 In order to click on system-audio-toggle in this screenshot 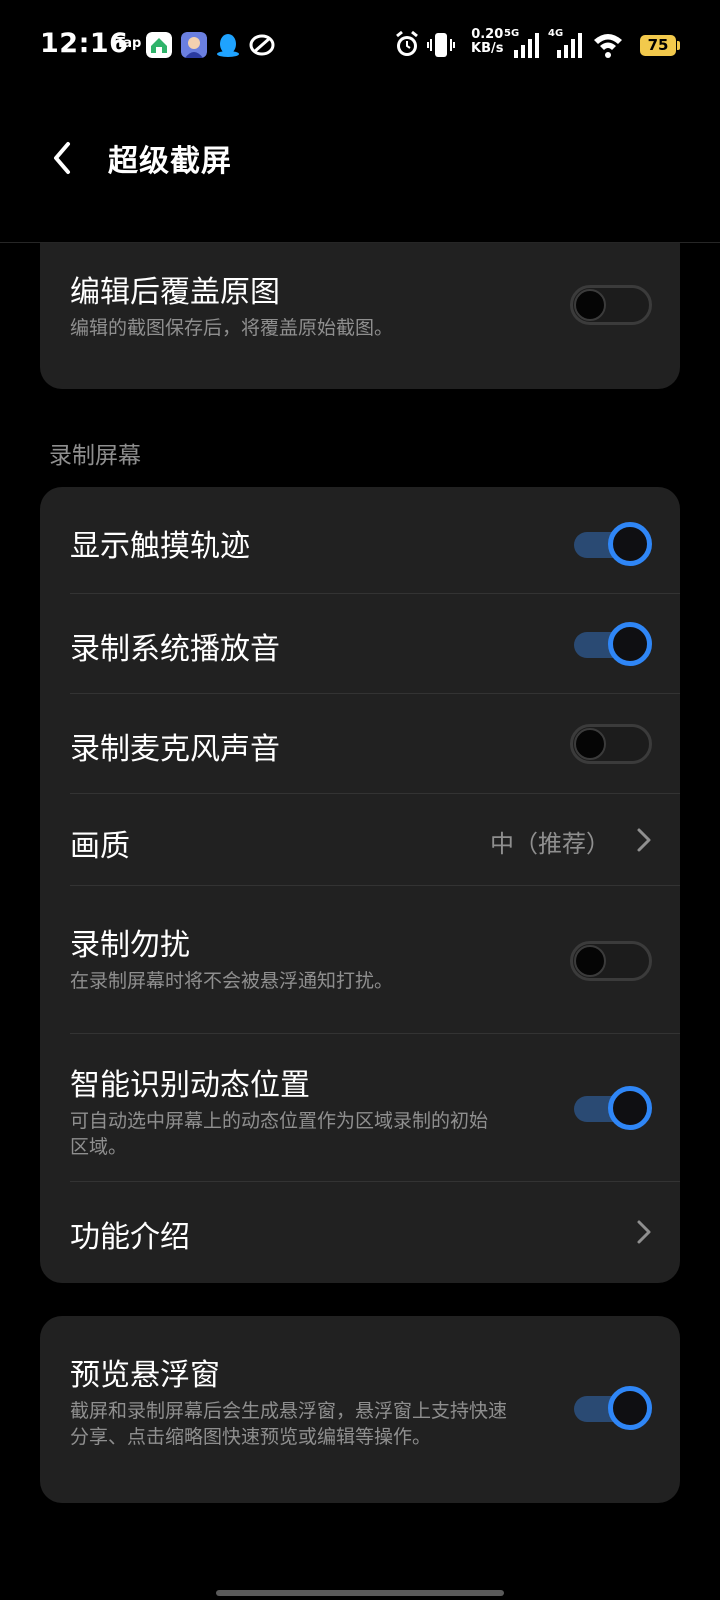, I will do `click(611, 644)`.